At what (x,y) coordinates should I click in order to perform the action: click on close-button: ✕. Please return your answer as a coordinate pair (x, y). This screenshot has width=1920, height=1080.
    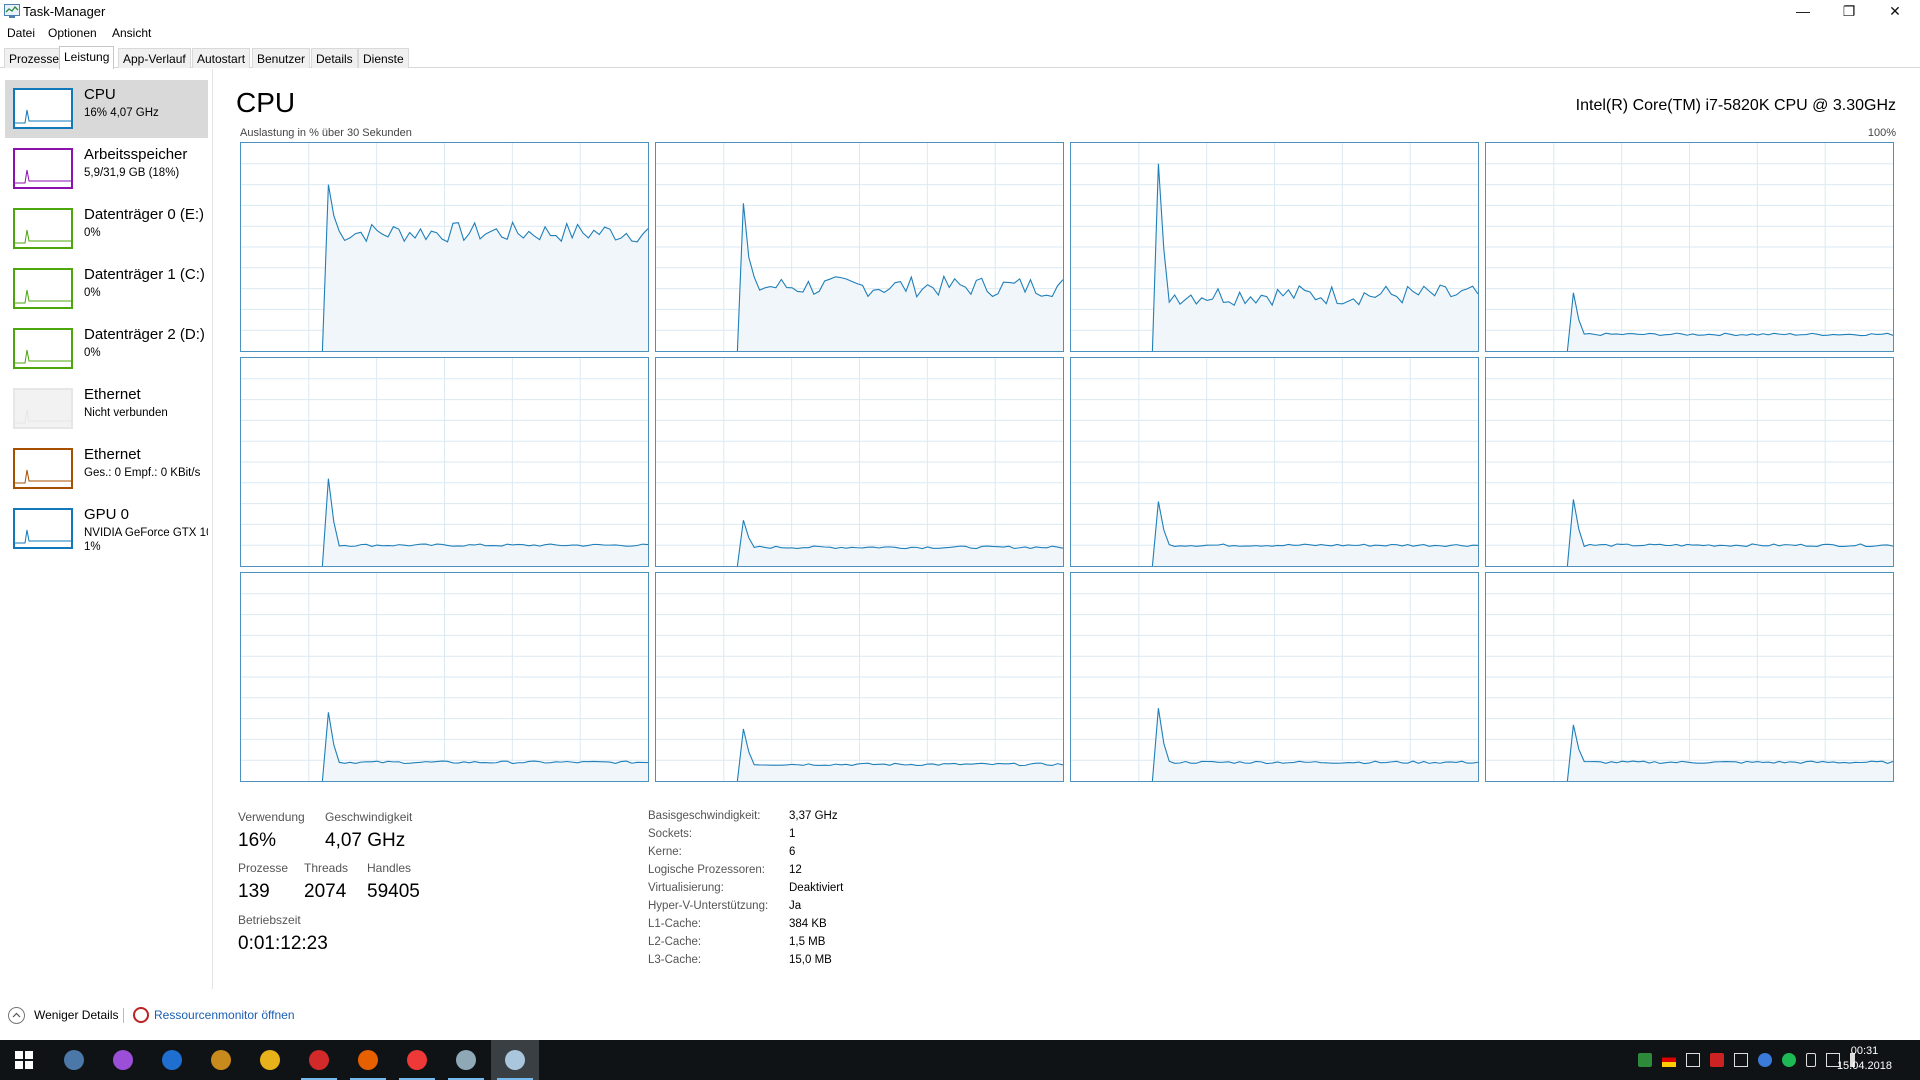
    Looking at the image, I should click on (1895, 12).